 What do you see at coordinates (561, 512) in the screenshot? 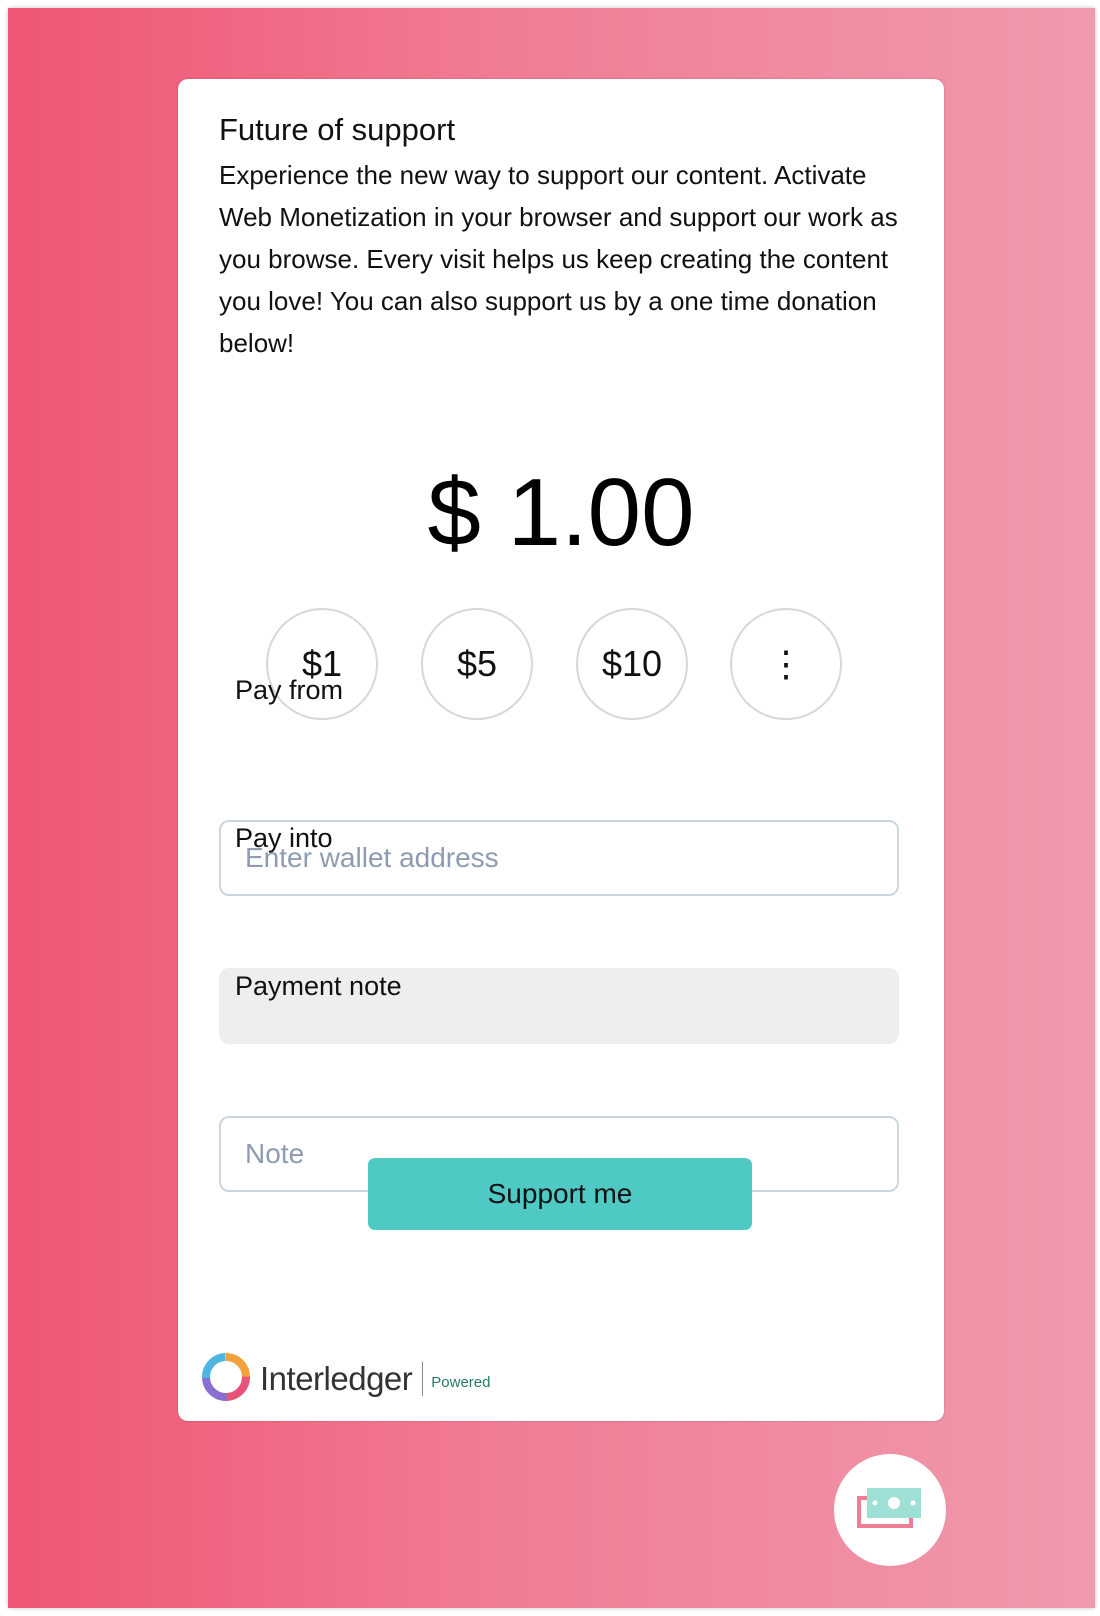
I see `amount-display: $ 1.00` at bounding box center [561, 512].